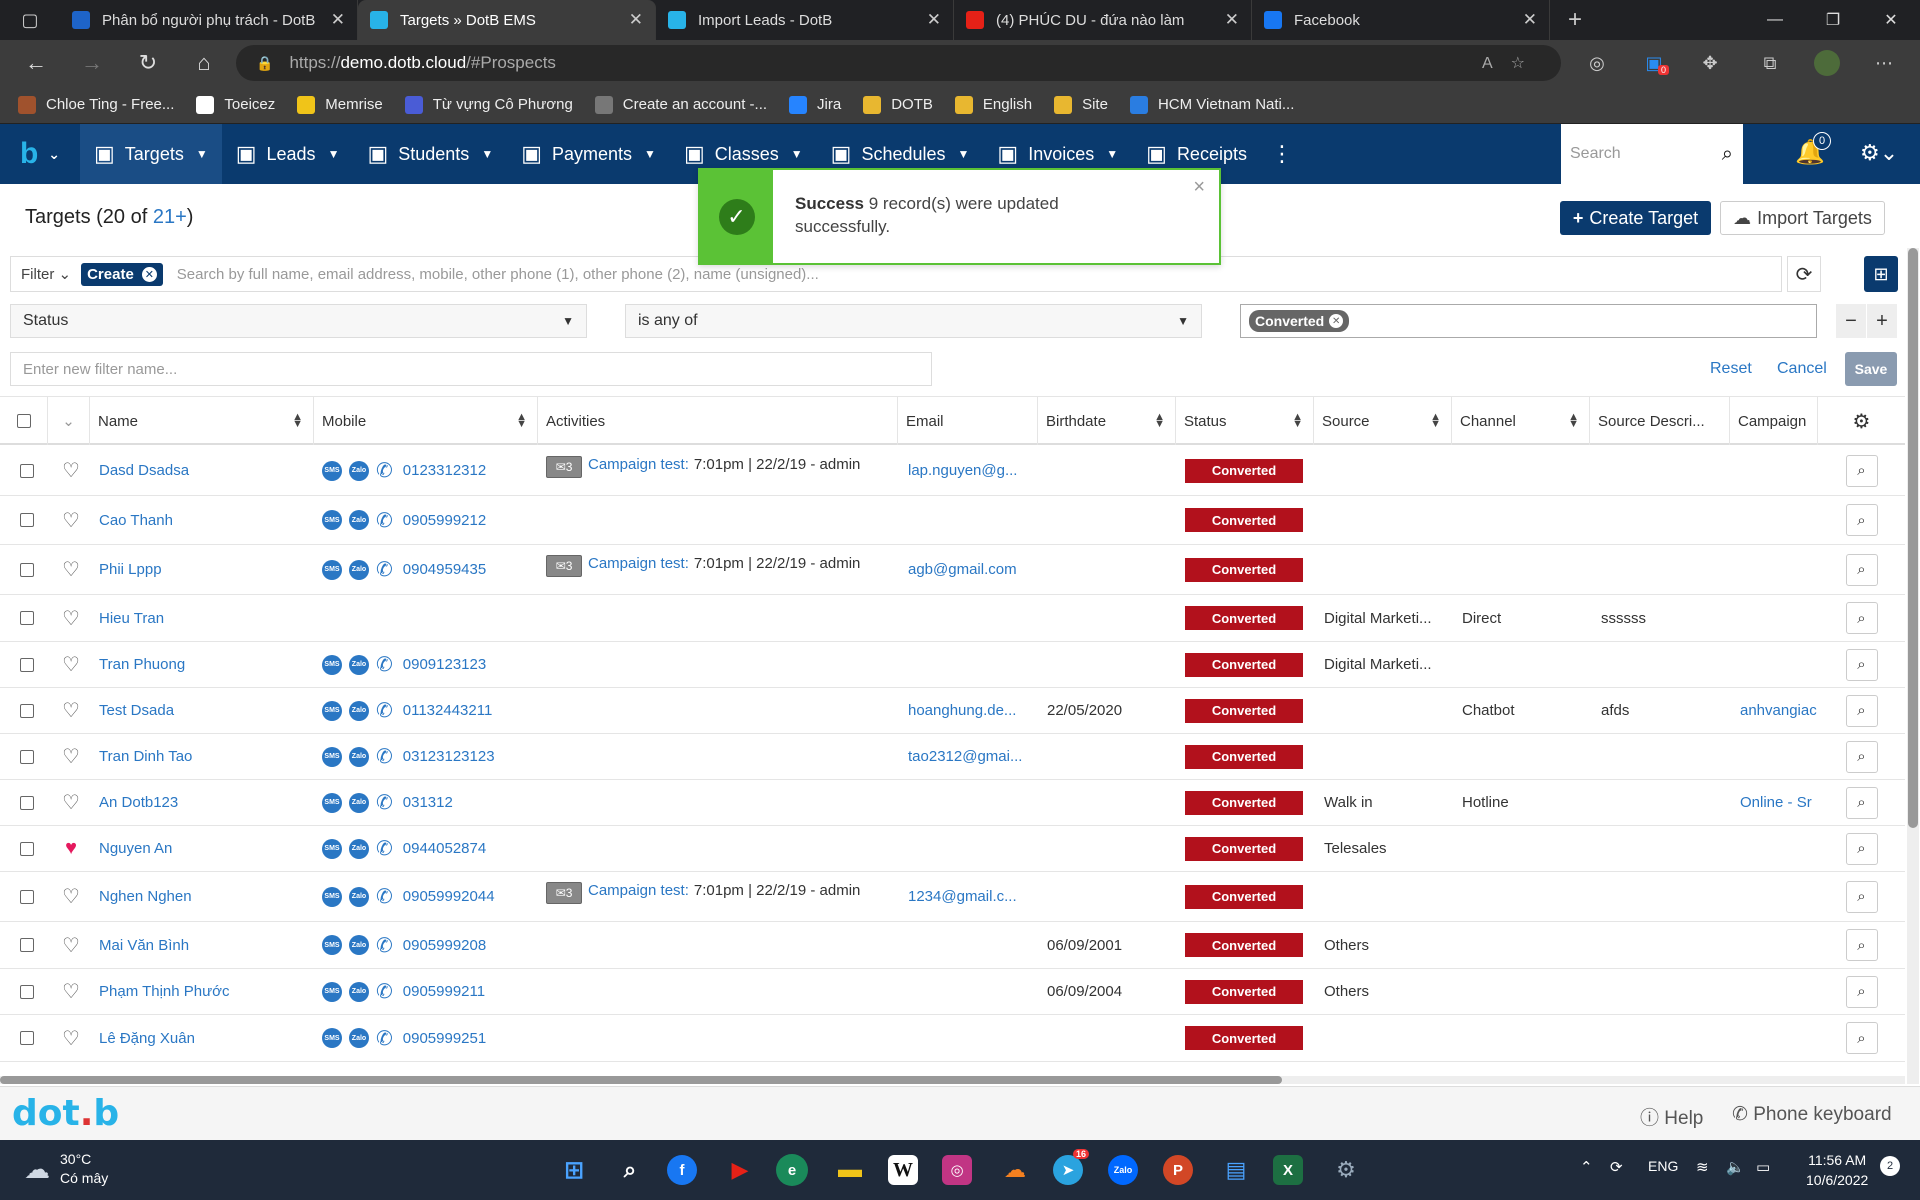 This screenshot has width=1920, height=1200. What do you see at coordinates (1804, 274) in the screenshot?
I see `refresh-list-icon: ⟳` at bounding box center [1804, 274].